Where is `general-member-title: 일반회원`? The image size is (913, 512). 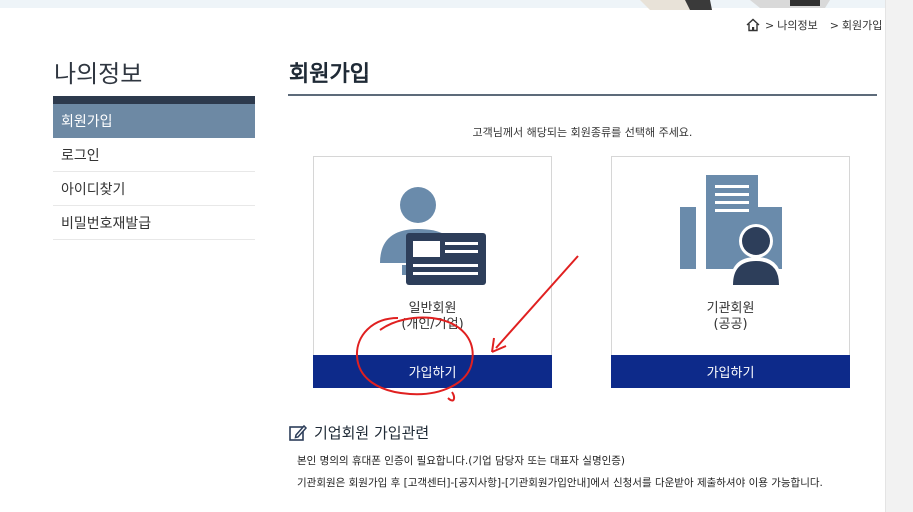
general-member-title: 일반회원 is located at coordinates (432, 308).